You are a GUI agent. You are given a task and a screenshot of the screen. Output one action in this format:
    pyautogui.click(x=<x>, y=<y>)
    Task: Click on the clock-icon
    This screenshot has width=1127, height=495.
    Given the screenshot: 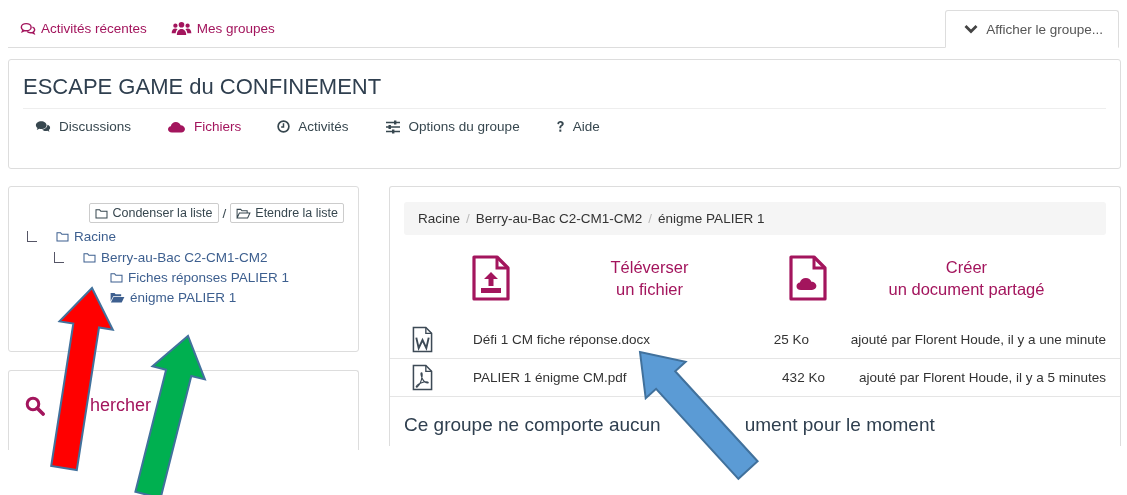 What is the action you would take?
    pyautogui.click(x=284, y=126)
    